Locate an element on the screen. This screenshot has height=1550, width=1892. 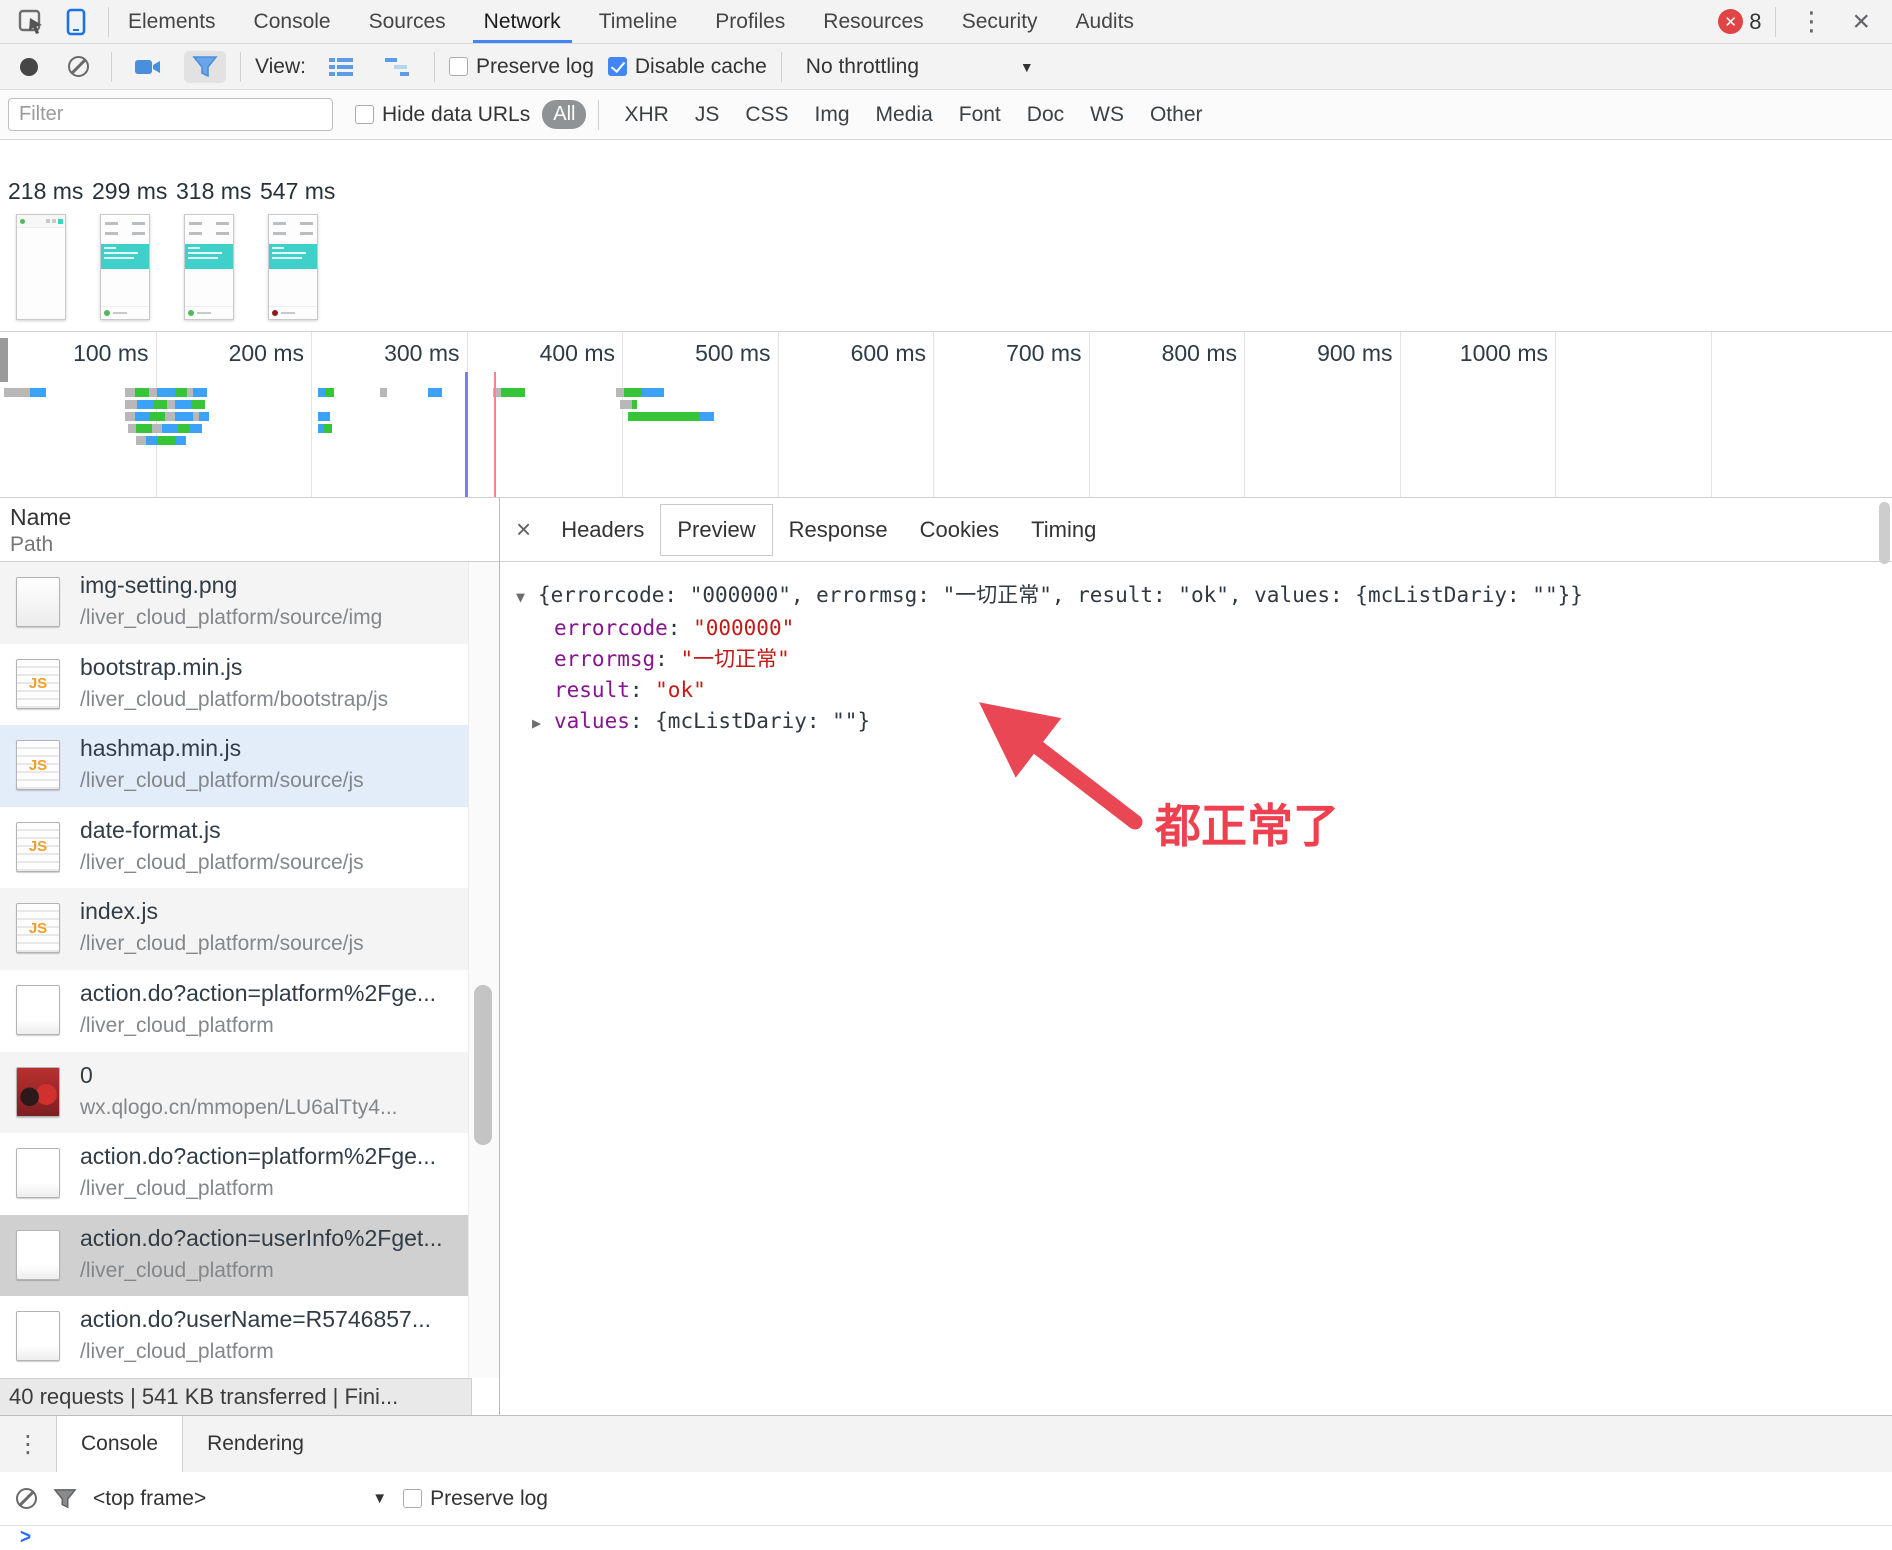
panel-tab: Profiles is located at coordinates (750, 21).